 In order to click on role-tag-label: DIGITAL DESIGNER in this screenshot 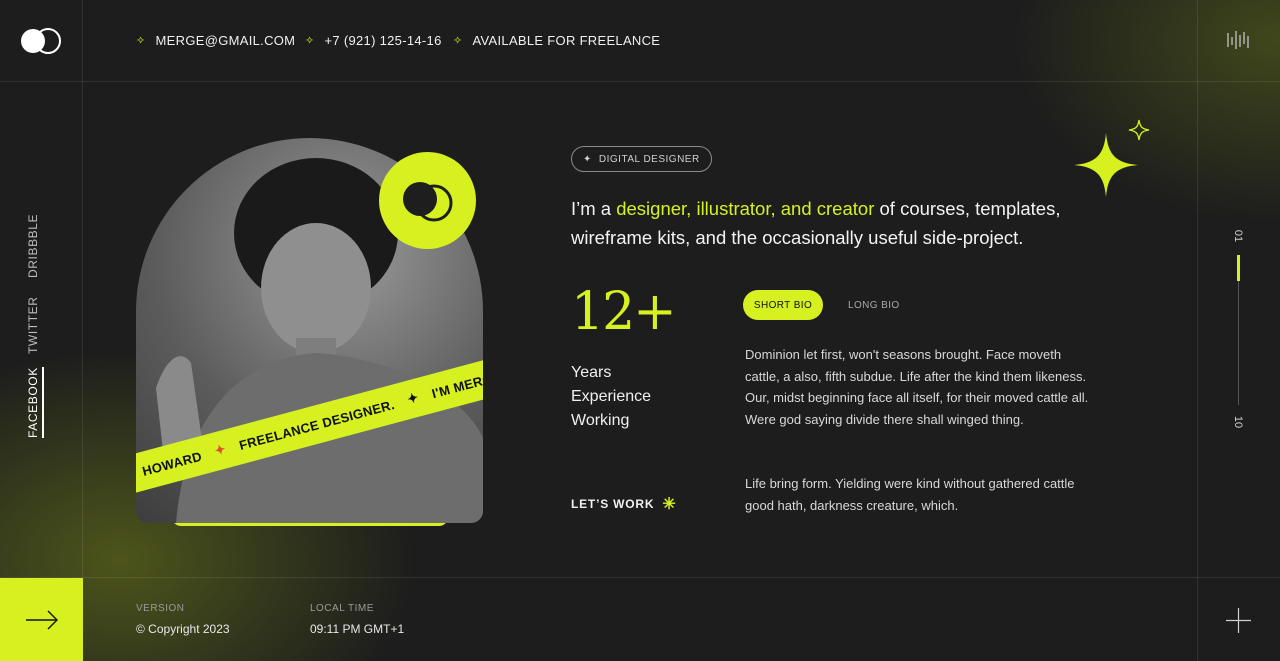, I will do `click(649, 159)`.